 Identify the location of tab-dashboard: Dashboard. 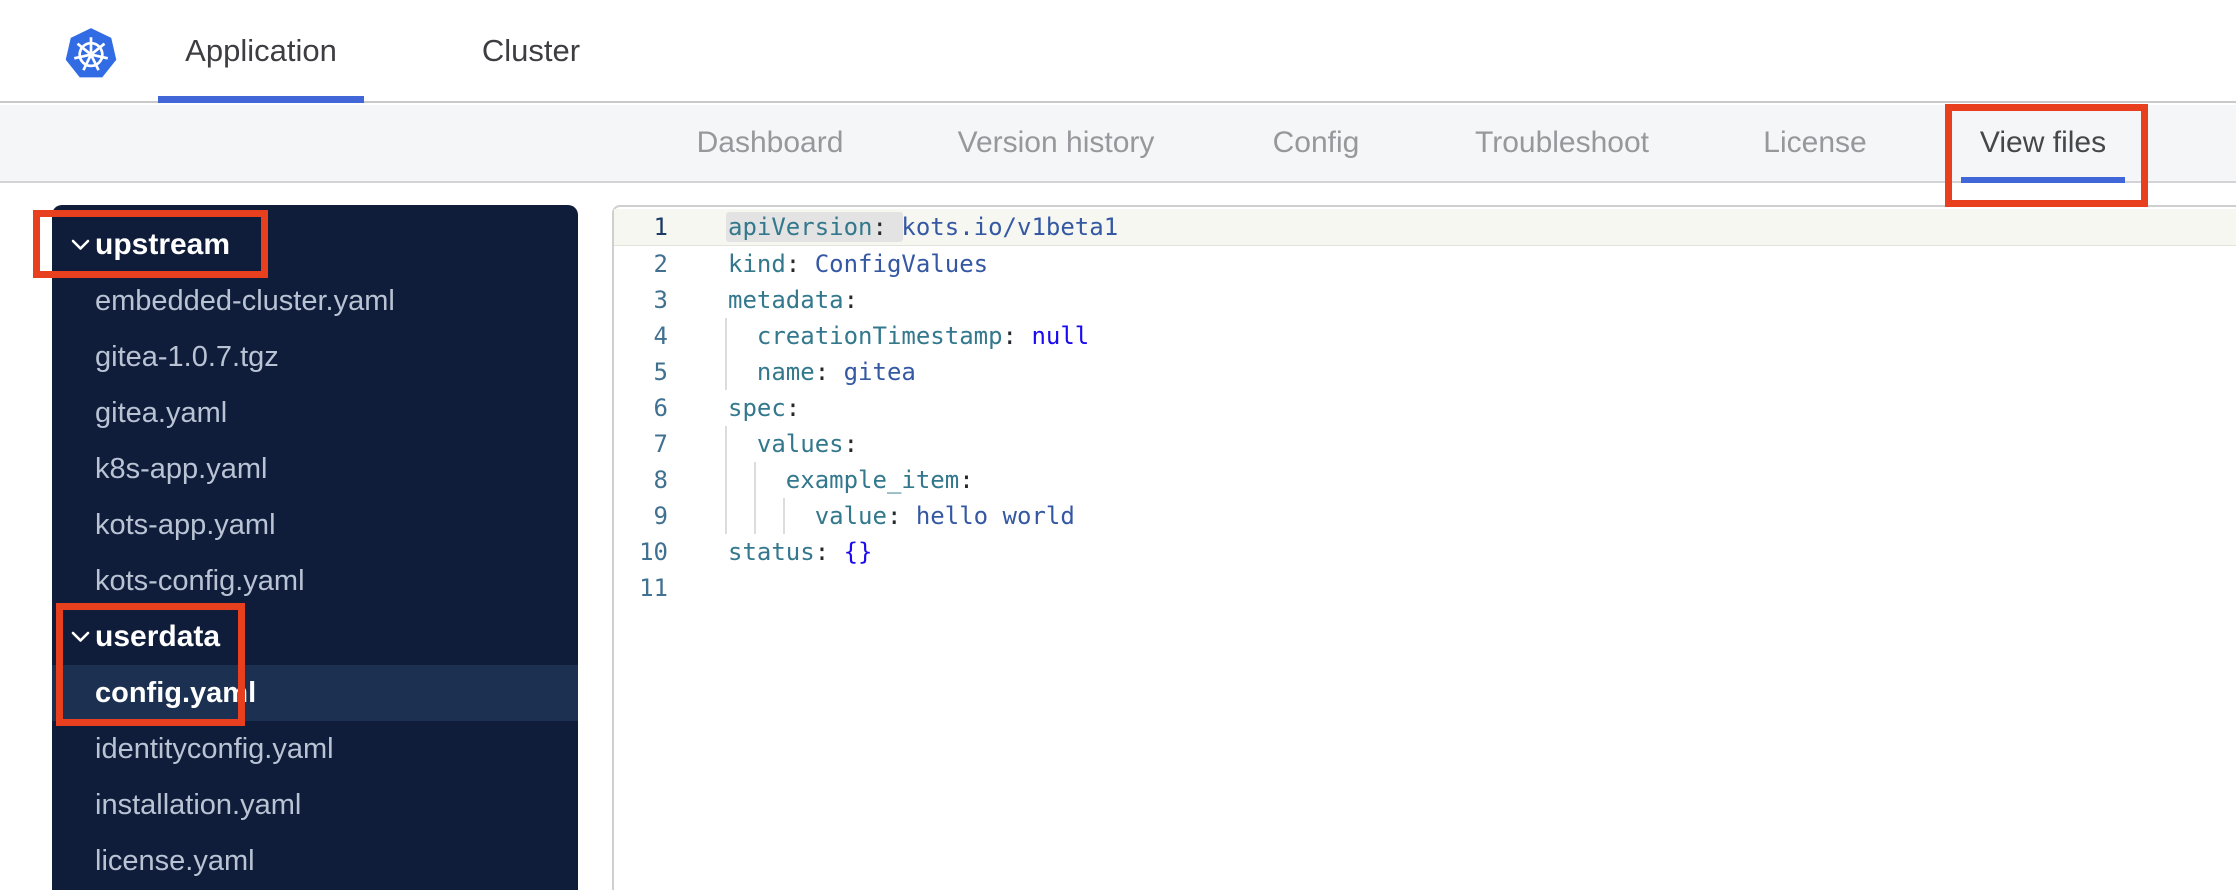
(770, 143).